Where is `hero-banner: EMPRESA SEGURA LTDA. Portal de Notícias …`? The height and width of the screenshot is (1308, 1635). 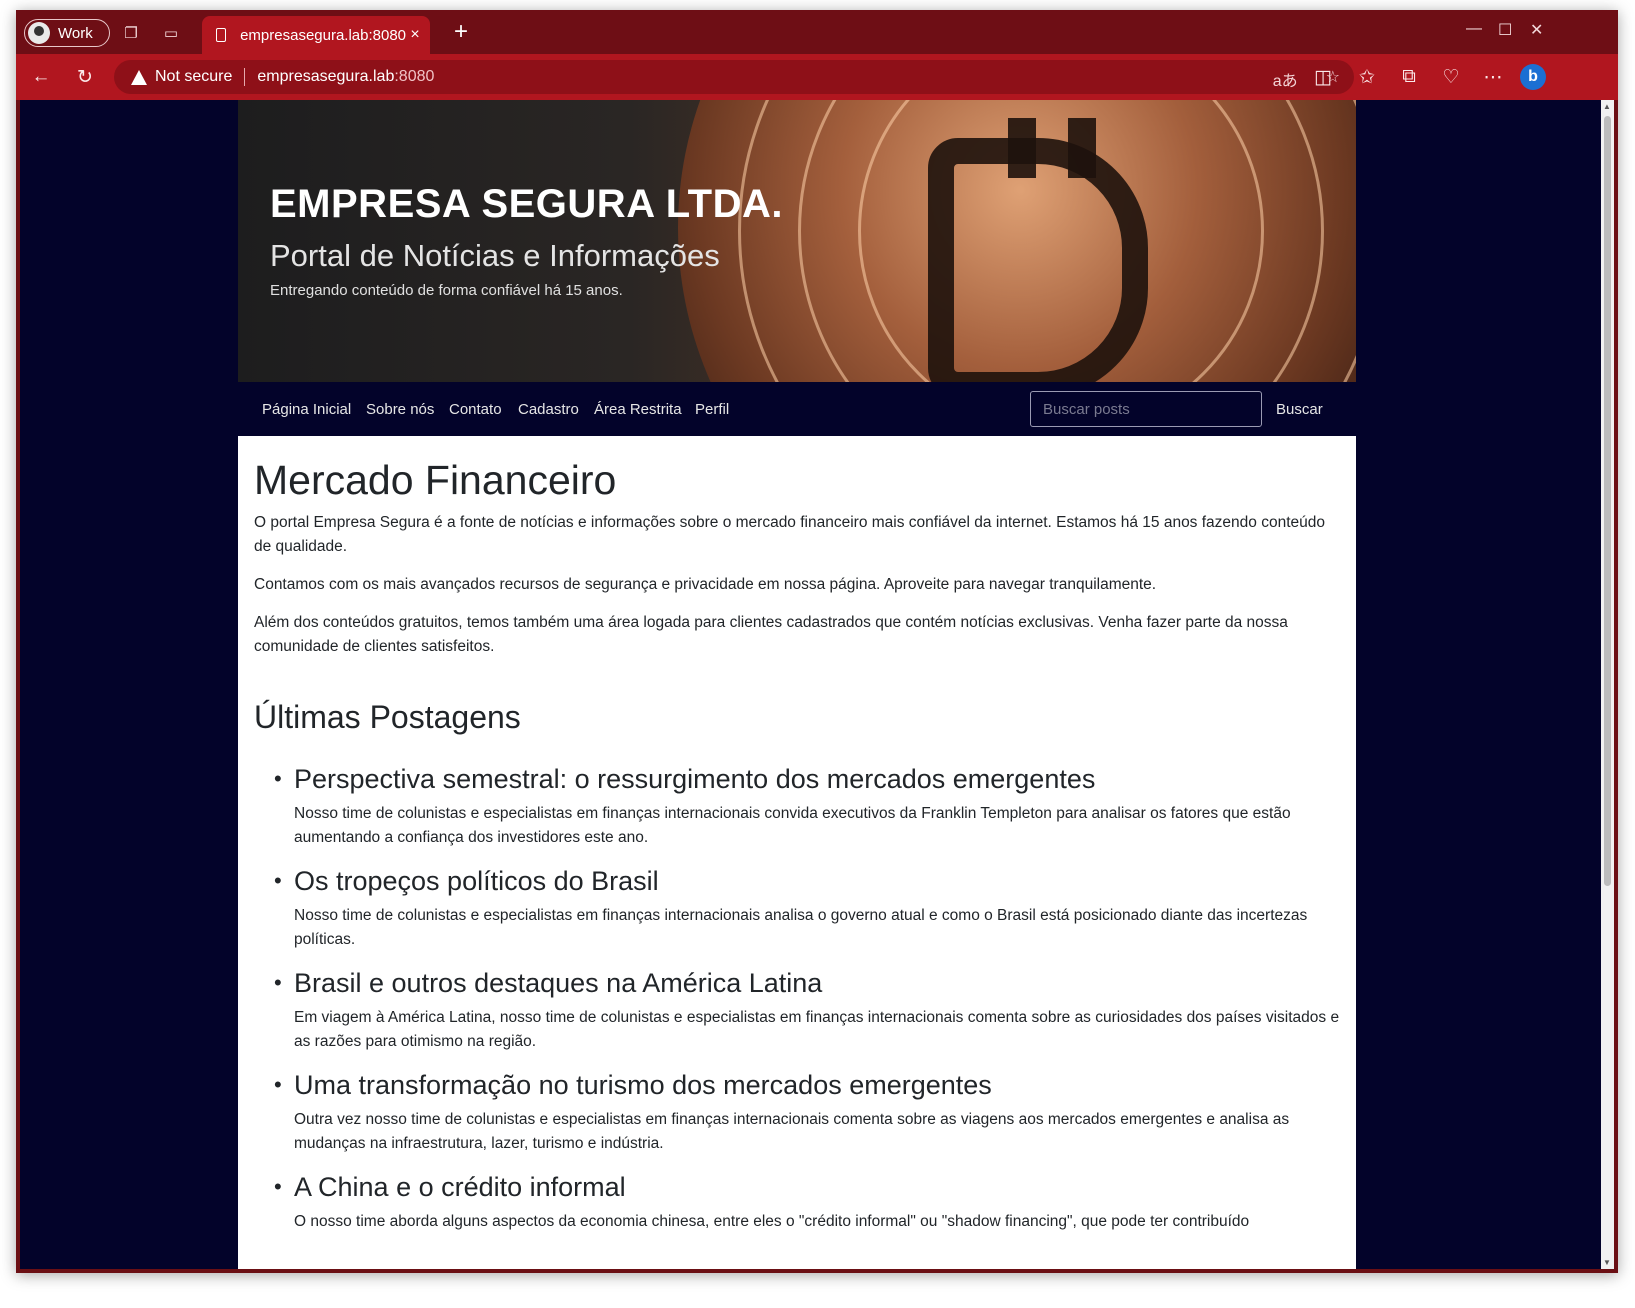 hero-banner: EMPRESA SEGURA LTDA. Portal de Notícias … is located at coordinates (797, 241).